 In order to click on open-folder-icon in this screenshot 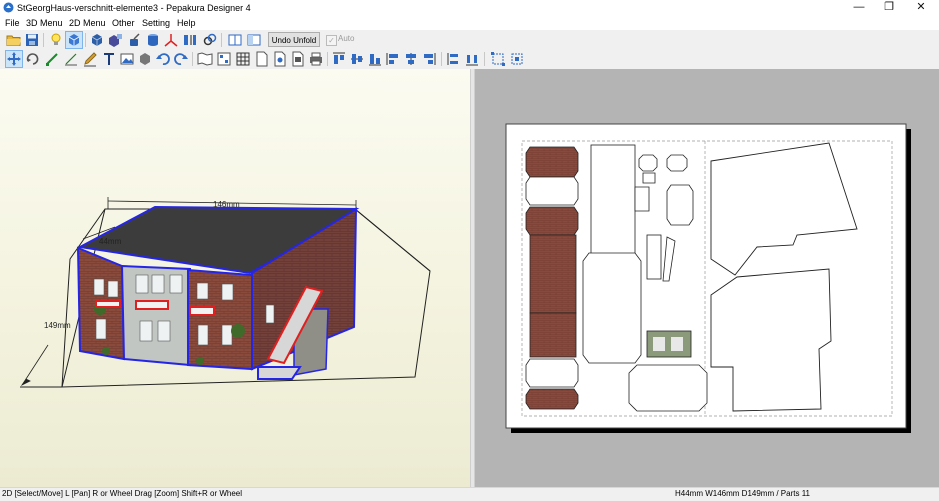, I will do `click(14, 40)`.